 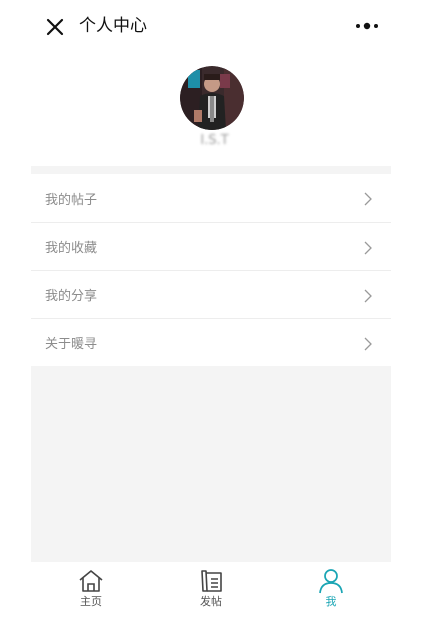 I want to click on tab-me: 我, so click(x=331, y=591).